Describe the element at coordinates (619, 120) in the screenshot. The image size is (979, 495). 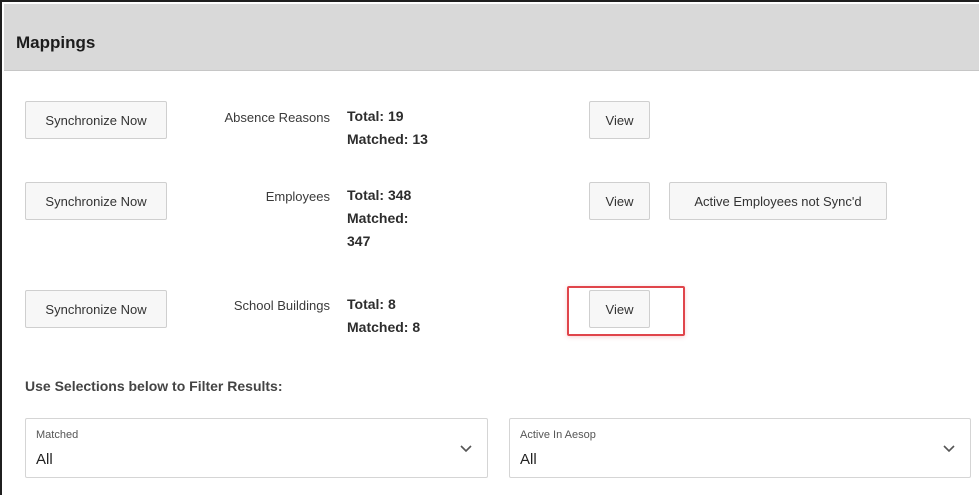
I see `view-absence-reasons-button: View` at that location.